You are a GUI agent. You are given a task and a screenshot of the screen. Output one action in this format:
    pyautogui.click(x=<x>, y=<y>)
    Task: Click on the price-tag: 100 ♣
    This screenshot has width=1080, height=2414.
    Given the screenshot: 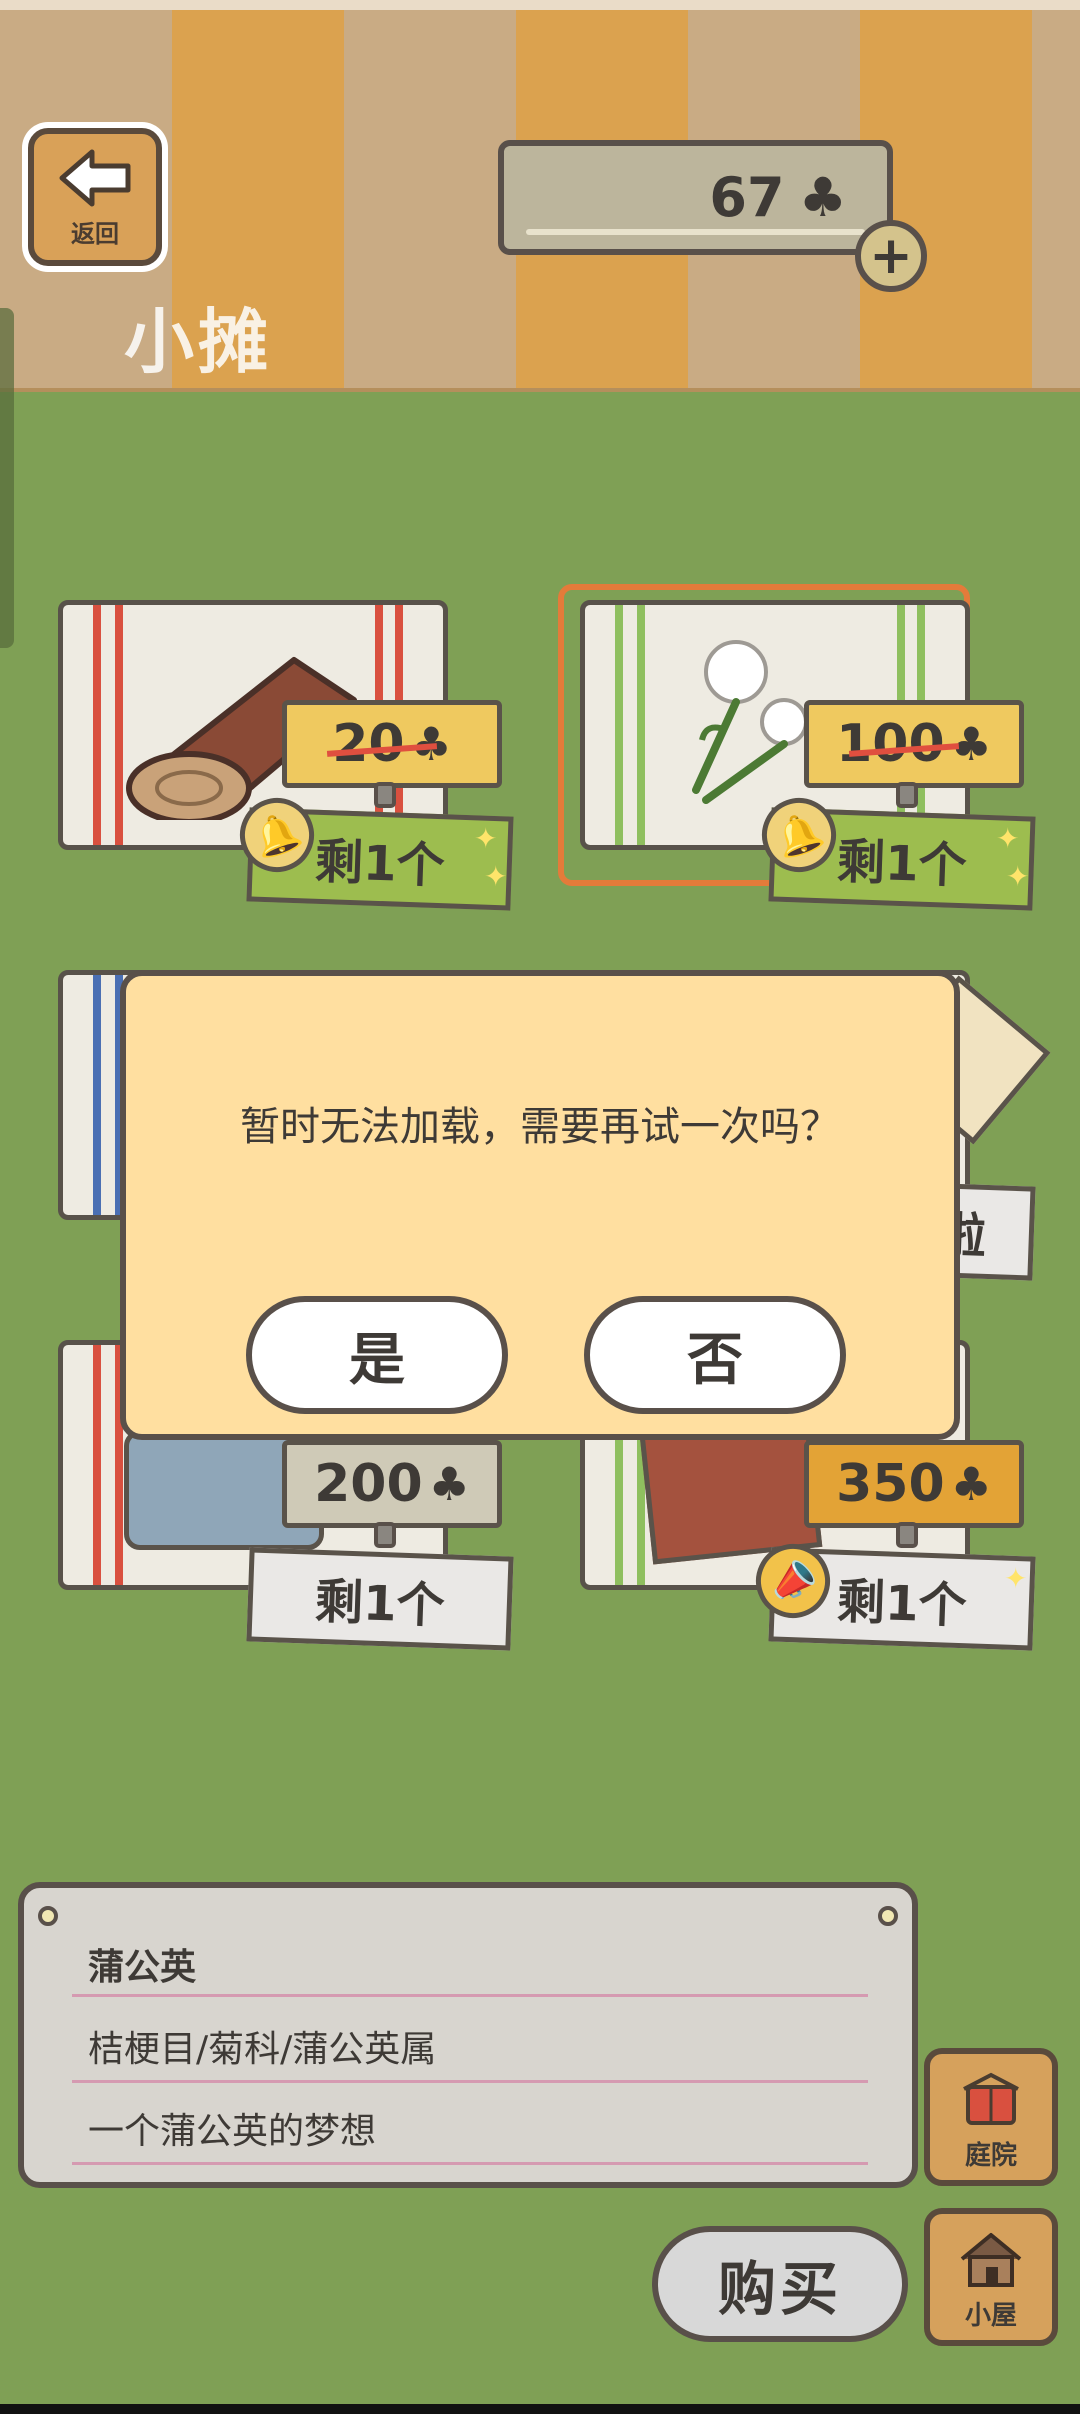 What is the action you would take?
    pyautogui.click(x=914, y=744)
    